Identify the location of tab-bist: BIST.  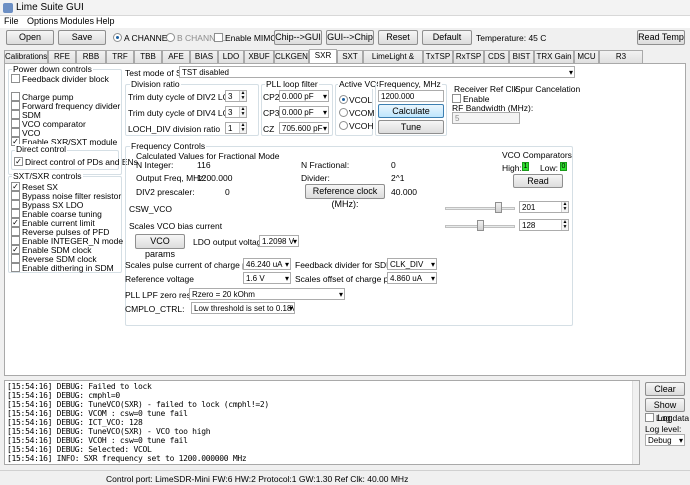
(521, 56).